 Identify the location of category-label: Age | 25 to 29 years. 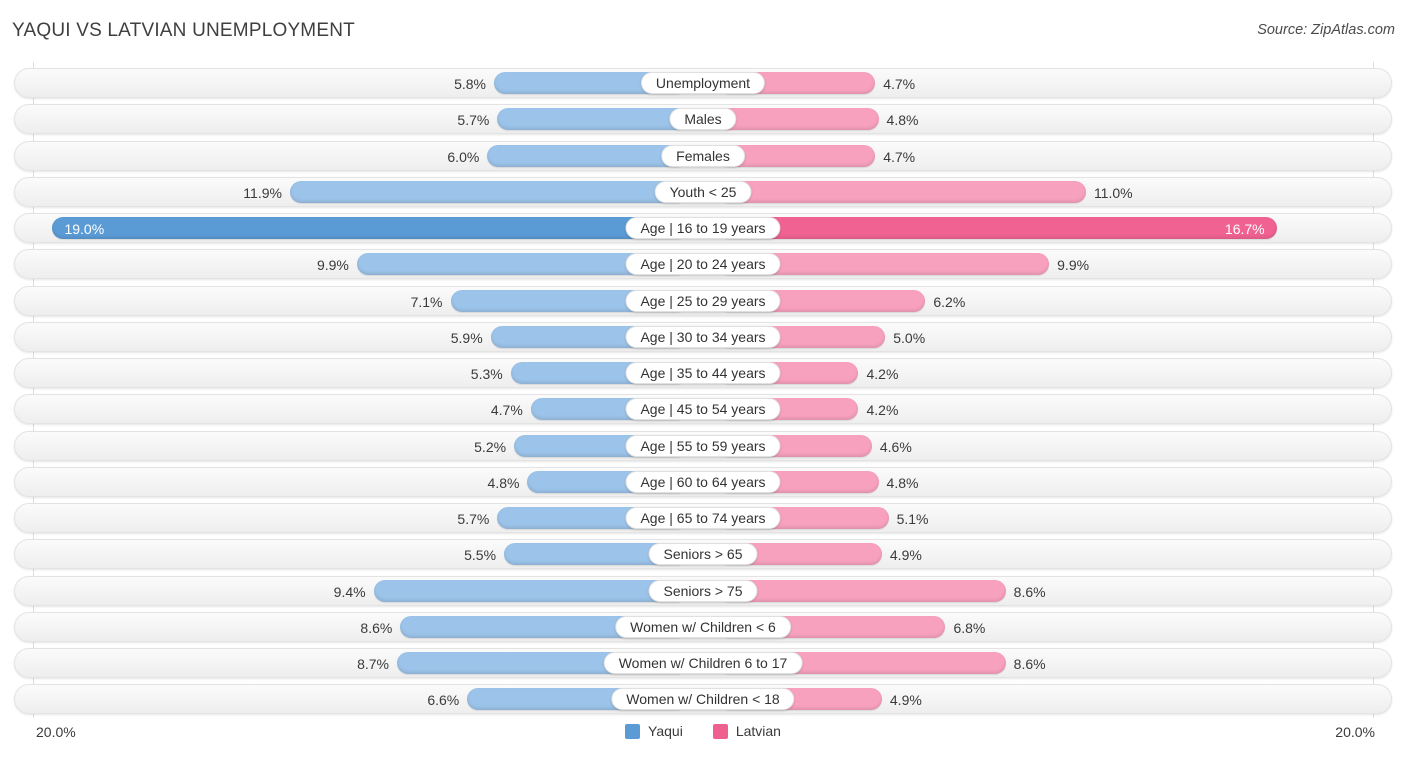
(703, 300).